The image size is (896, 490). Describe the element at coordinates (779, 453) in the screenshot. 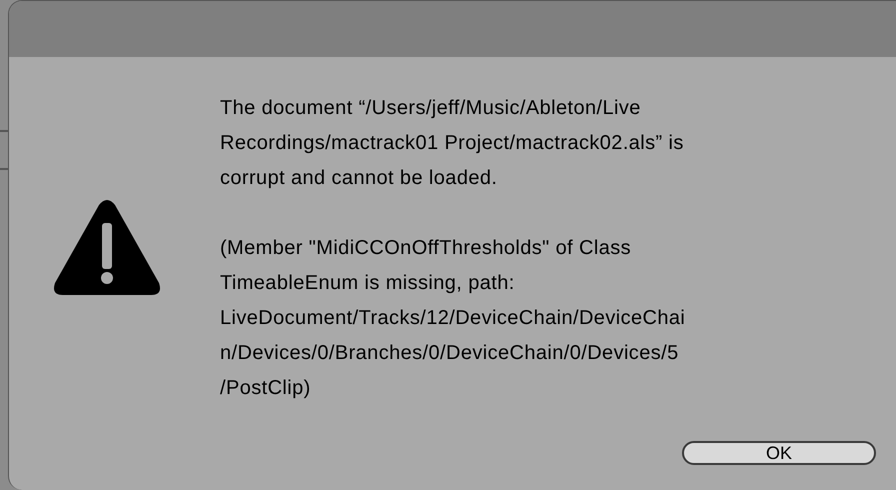

I see `ok-button: OK` at that location.